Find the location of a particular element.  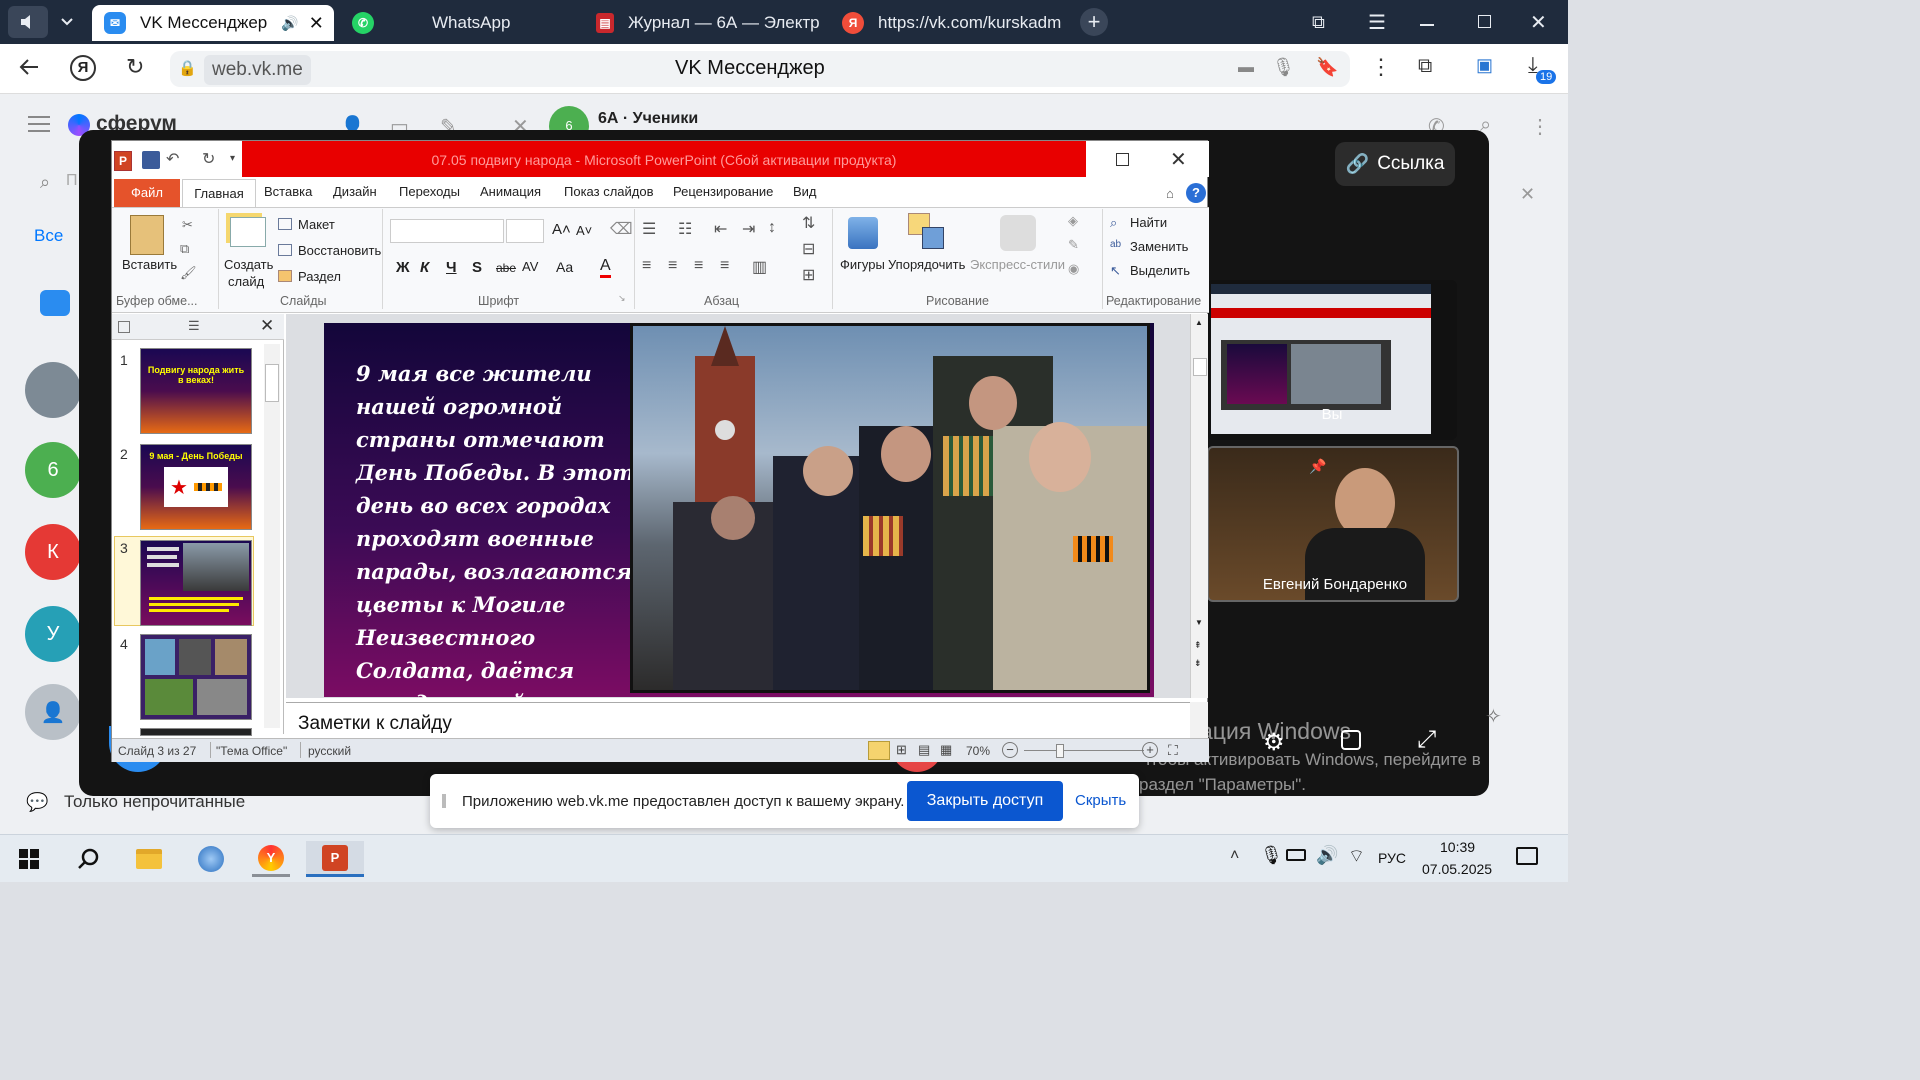

maximize-button is located at coordinates (1122, 159).